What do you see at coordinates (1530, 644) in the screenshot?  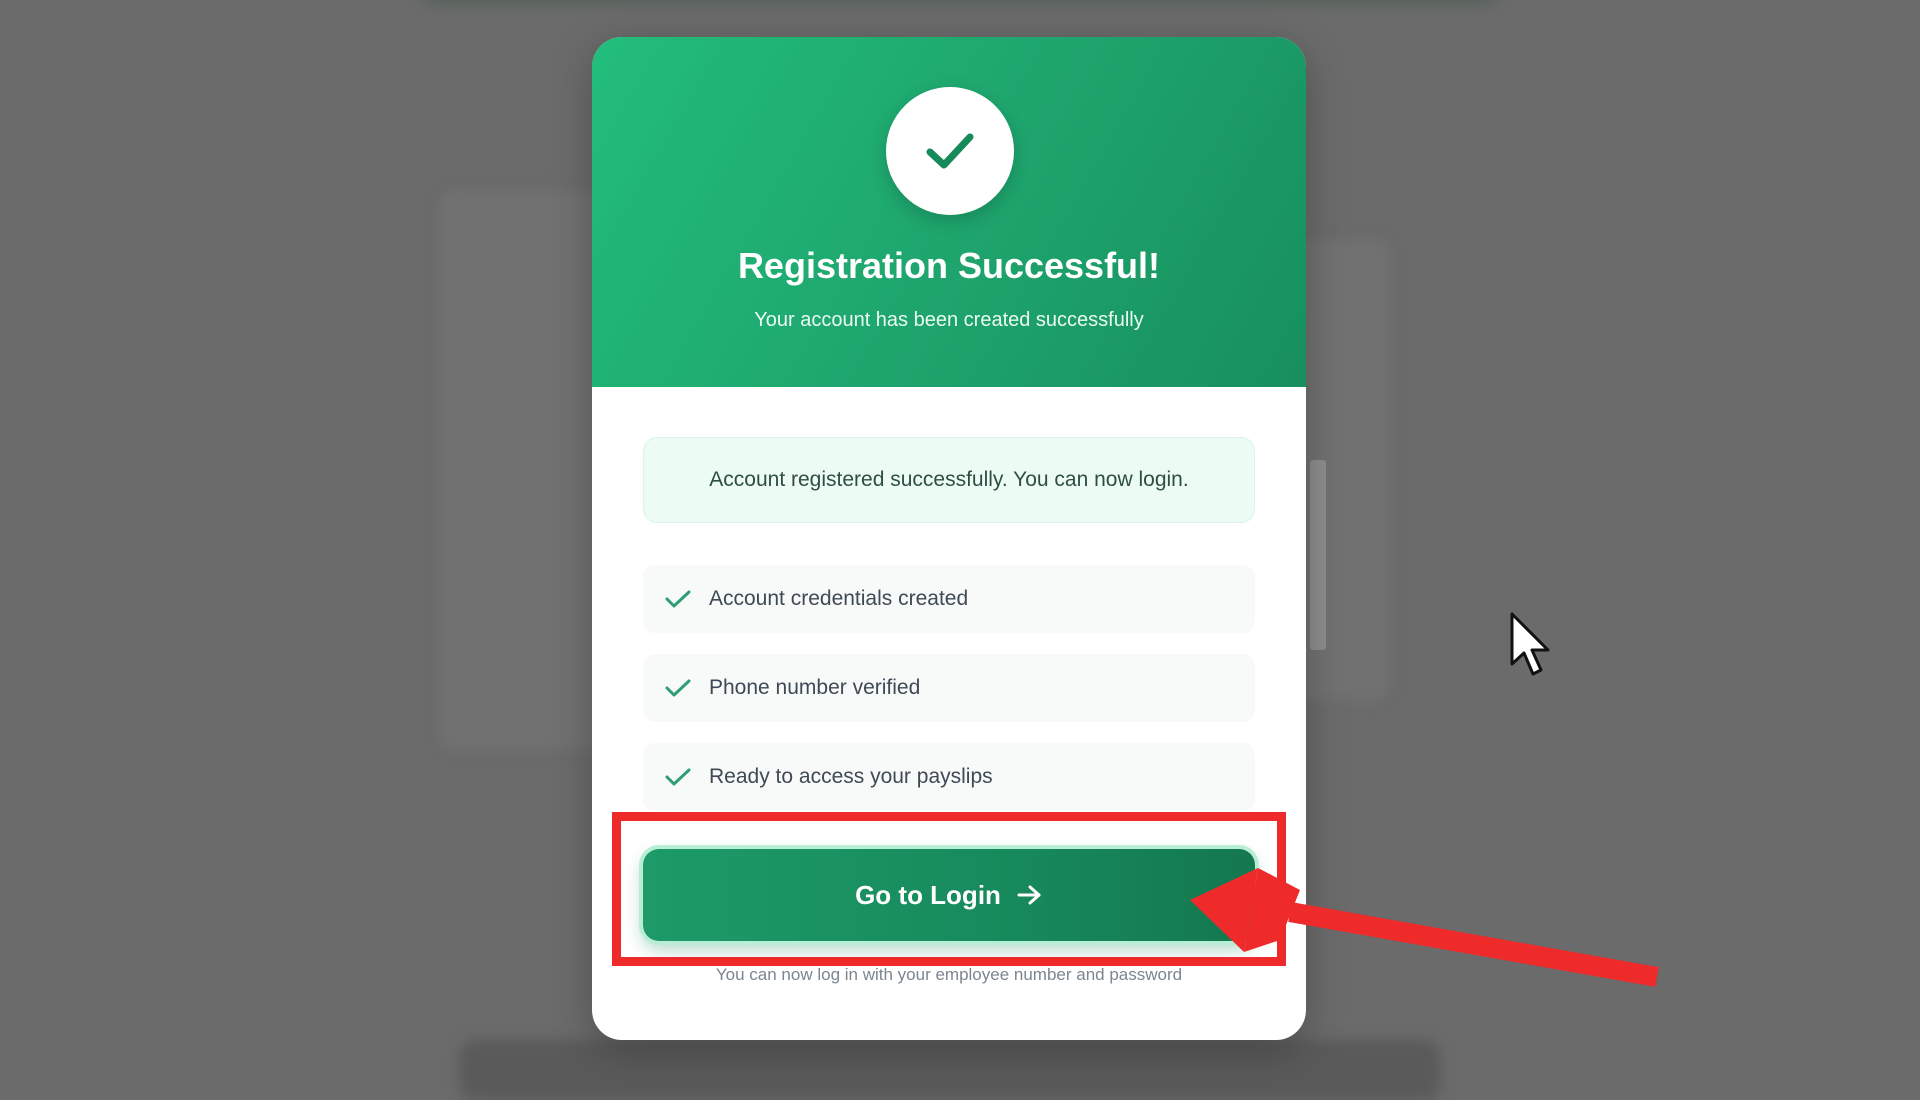 I see `mouse-cursor-icon` at bounding box center [1530, 644].